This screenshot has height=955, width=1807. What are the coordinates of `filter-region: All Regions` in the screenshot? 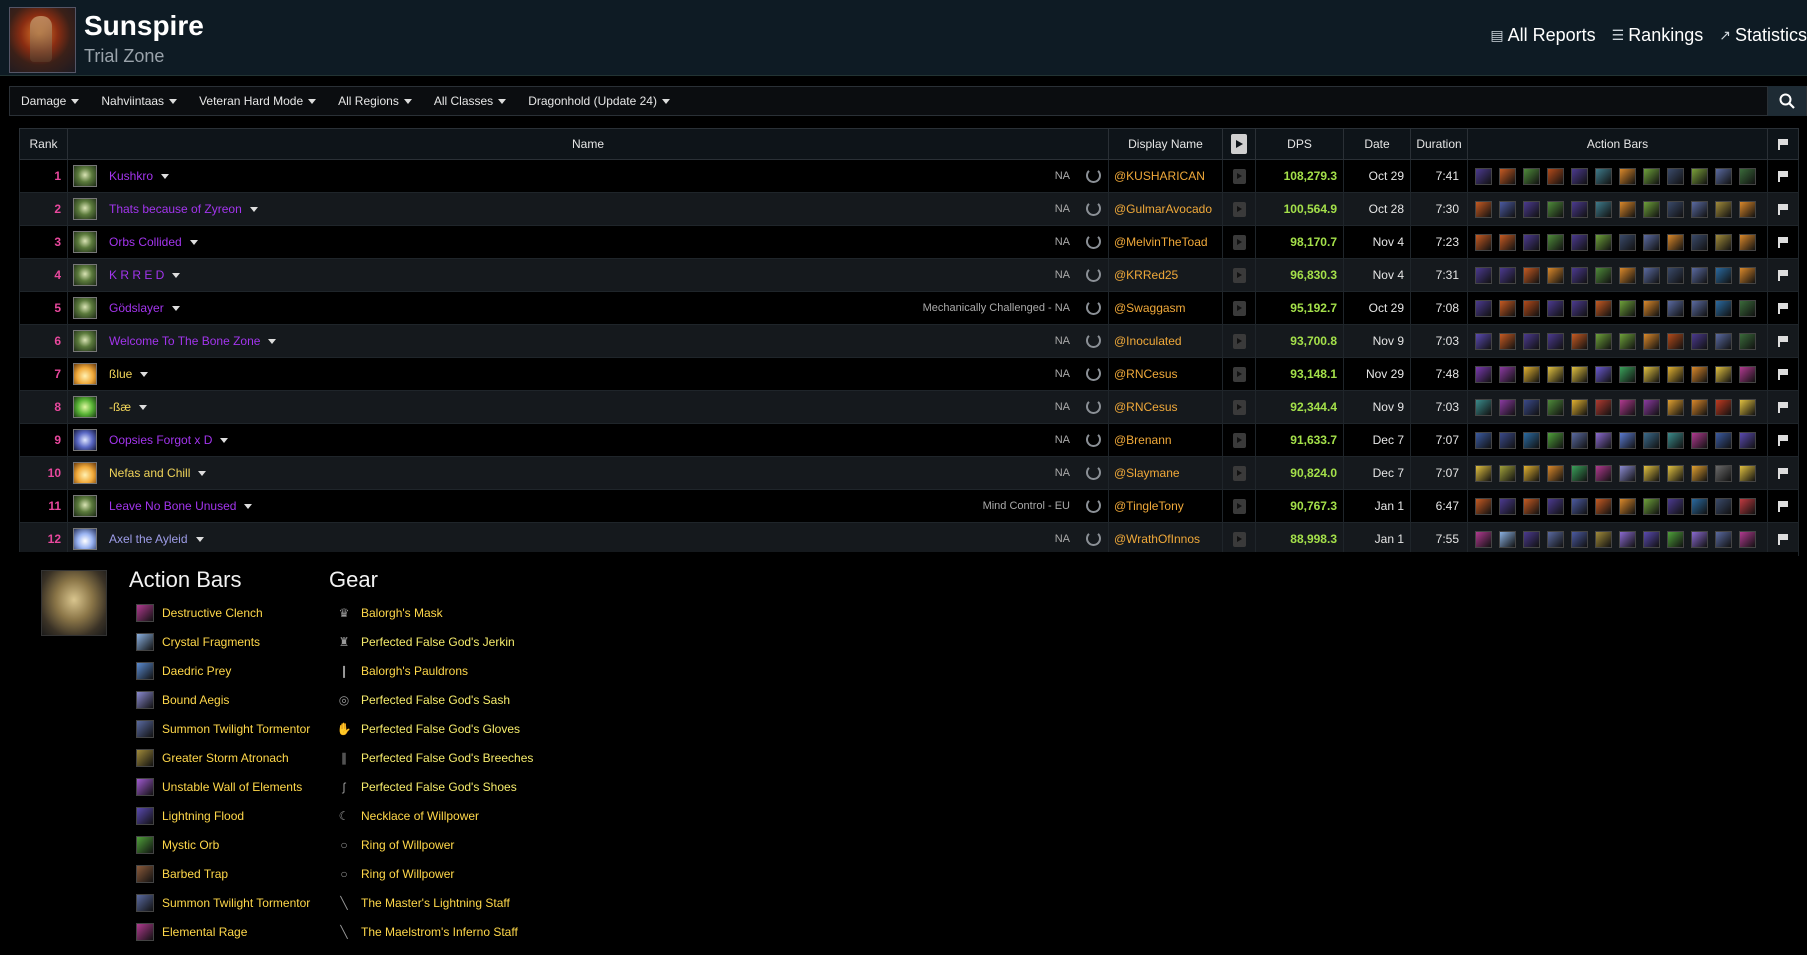 It's located at (375, 101).